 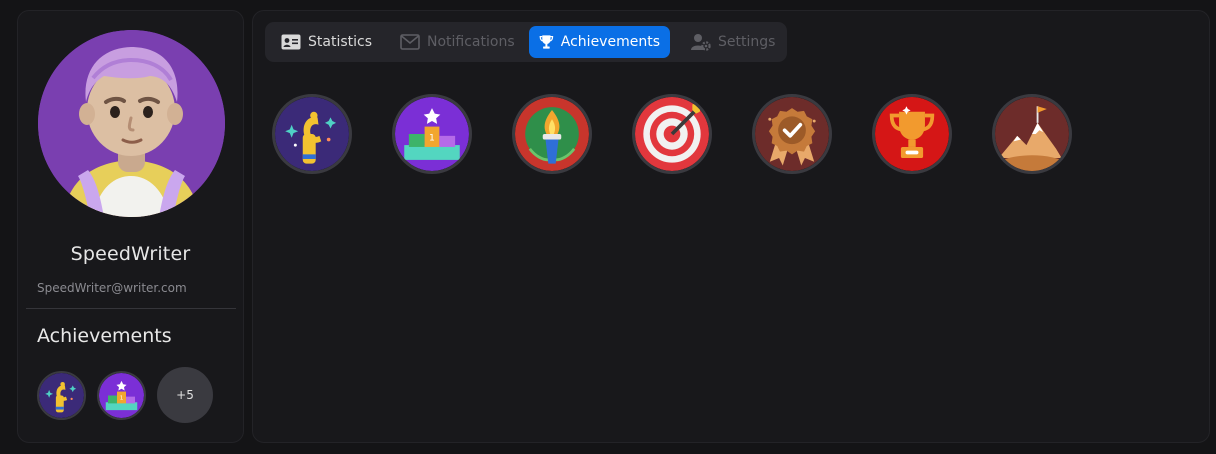 I want to click on divider, so click(x=131, y=308).